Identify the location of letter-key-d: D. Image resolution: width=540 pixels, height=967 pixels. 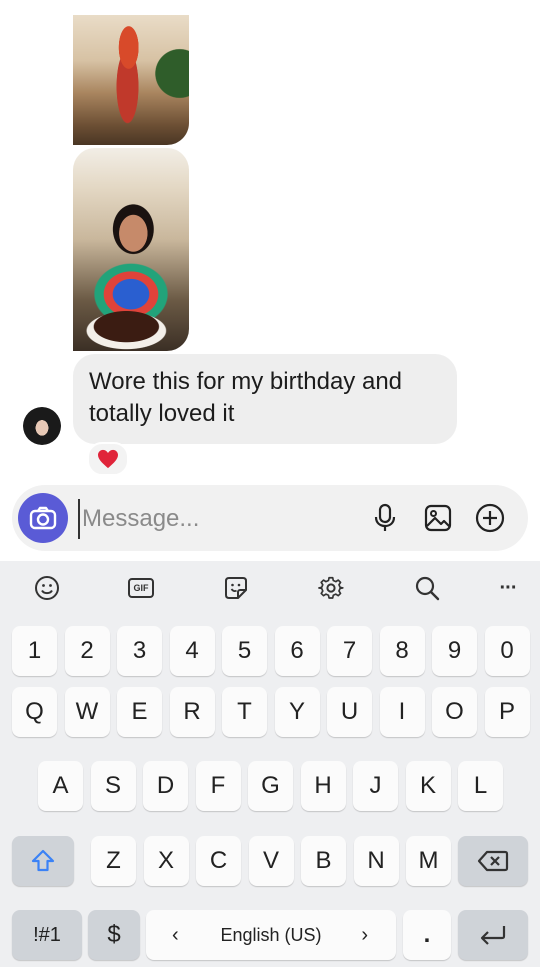
(165, 786).